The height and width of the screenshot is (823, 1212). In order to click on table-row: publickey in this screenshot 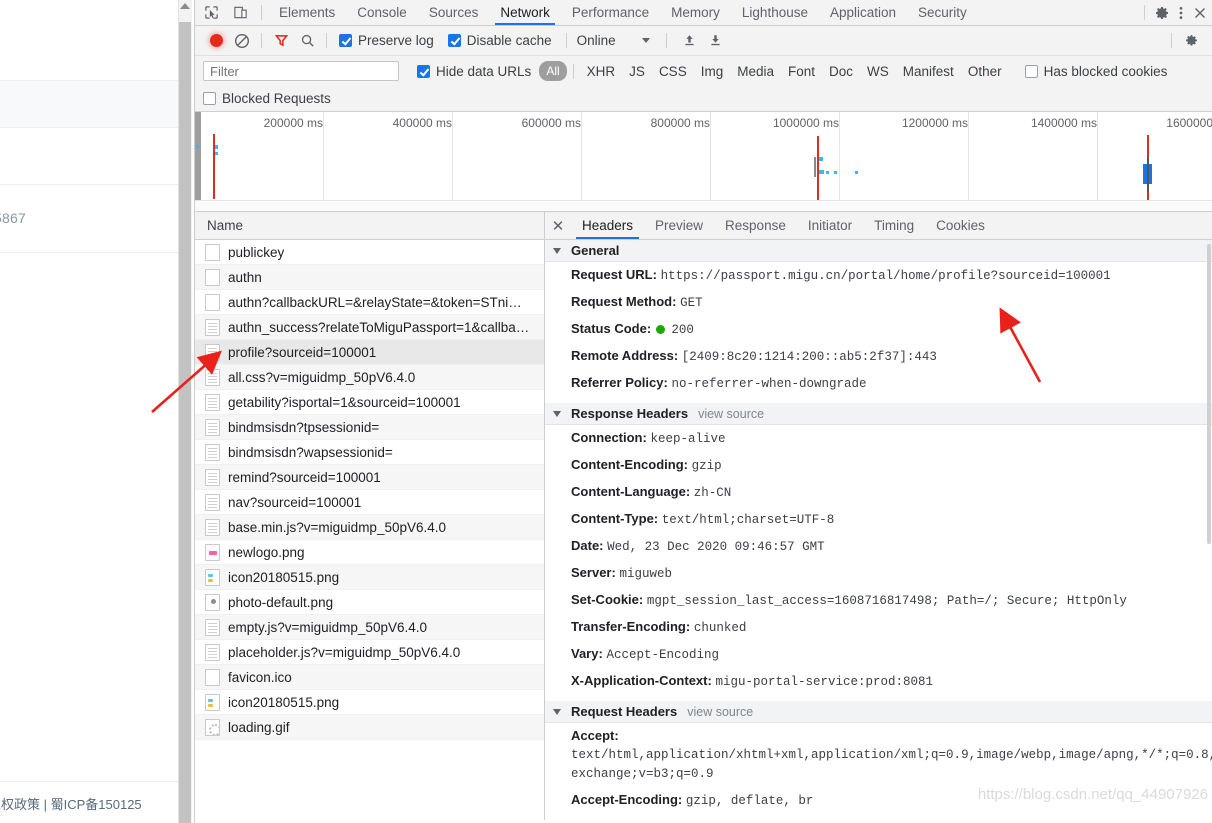, I will do `click(369, 252)`.